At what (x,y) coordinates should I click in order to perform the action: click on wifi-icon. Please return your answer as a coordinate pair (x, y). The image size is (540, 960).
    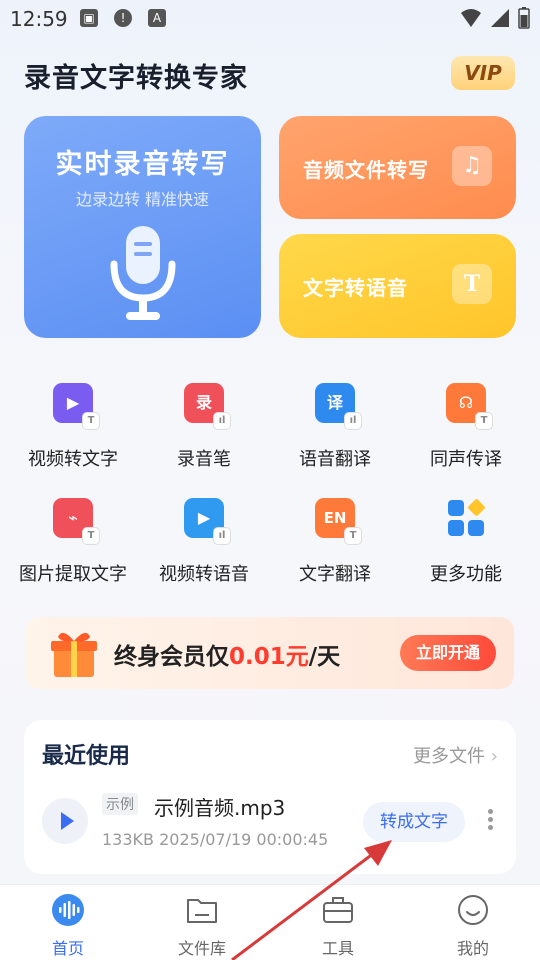
    Looking at the image, I should click on (471, 18).